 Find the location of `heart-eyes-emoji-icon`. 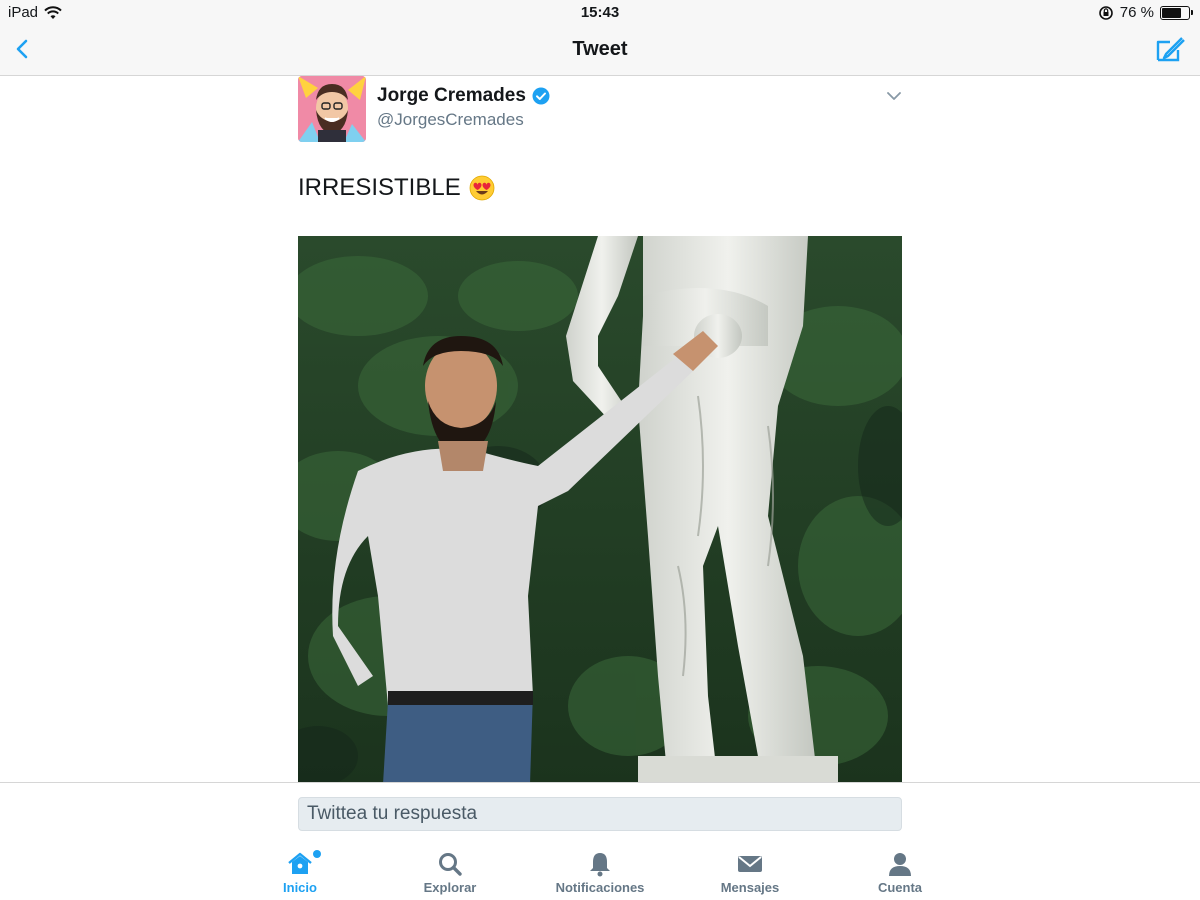

heart-eyes-emoji-icon is located at coordinates (482, 188).